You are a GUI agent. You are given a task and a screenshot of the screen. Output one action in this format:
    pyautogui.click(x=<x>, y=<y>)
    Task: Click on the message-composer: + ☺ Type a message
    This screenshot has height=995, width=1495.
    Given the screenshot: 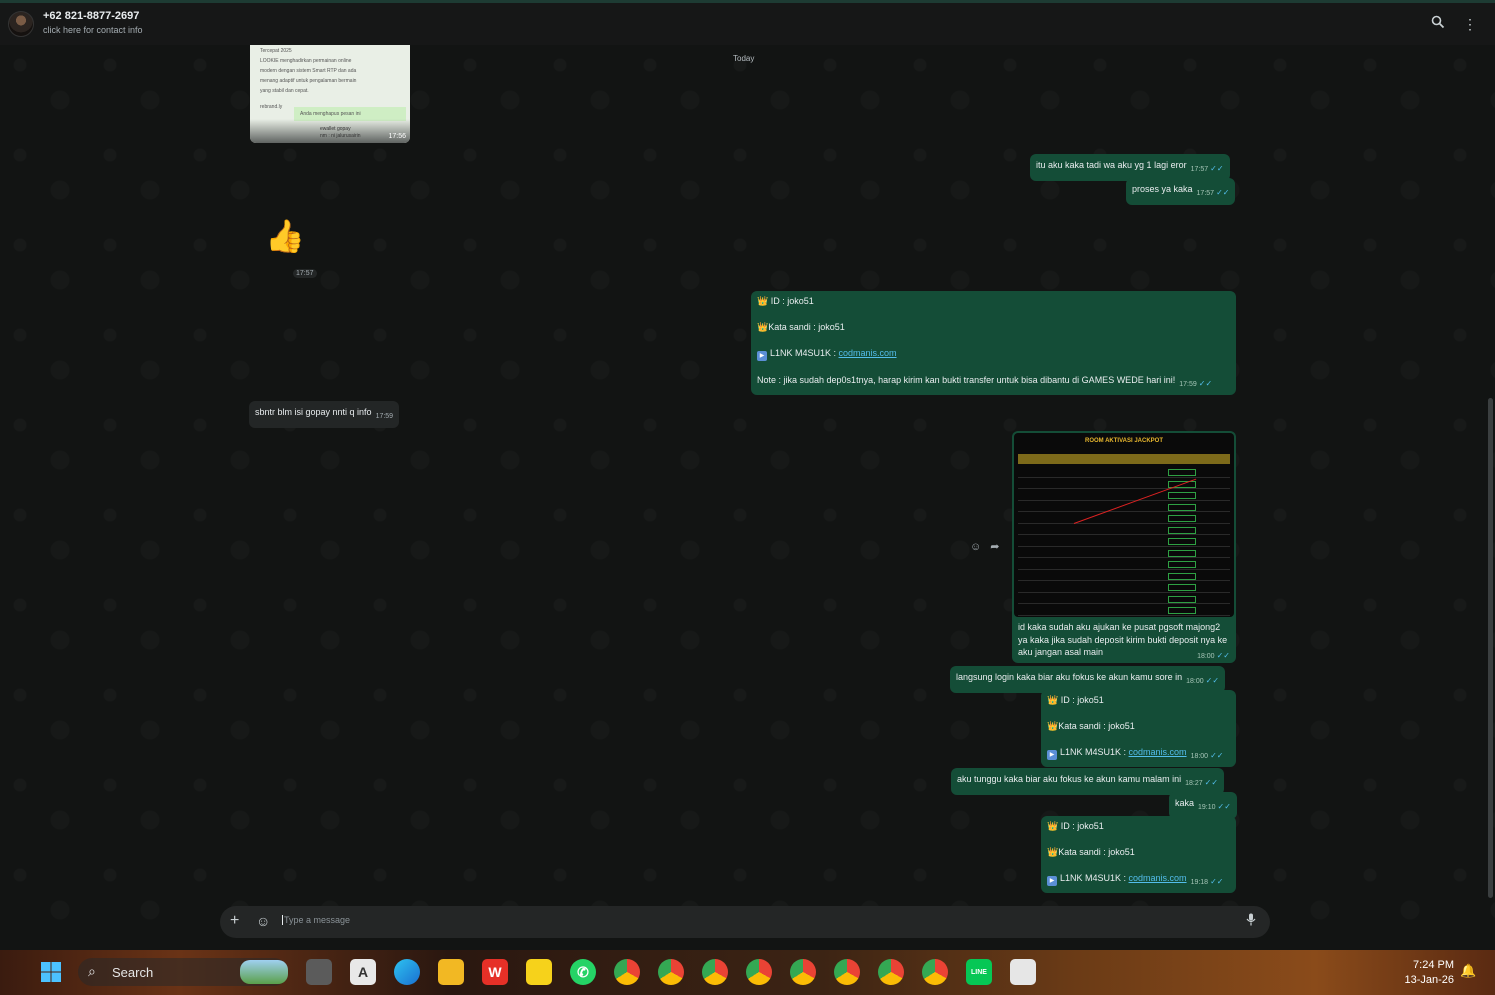 What is the action you would take?
    pyautogui.click(x=745, y=922)
    